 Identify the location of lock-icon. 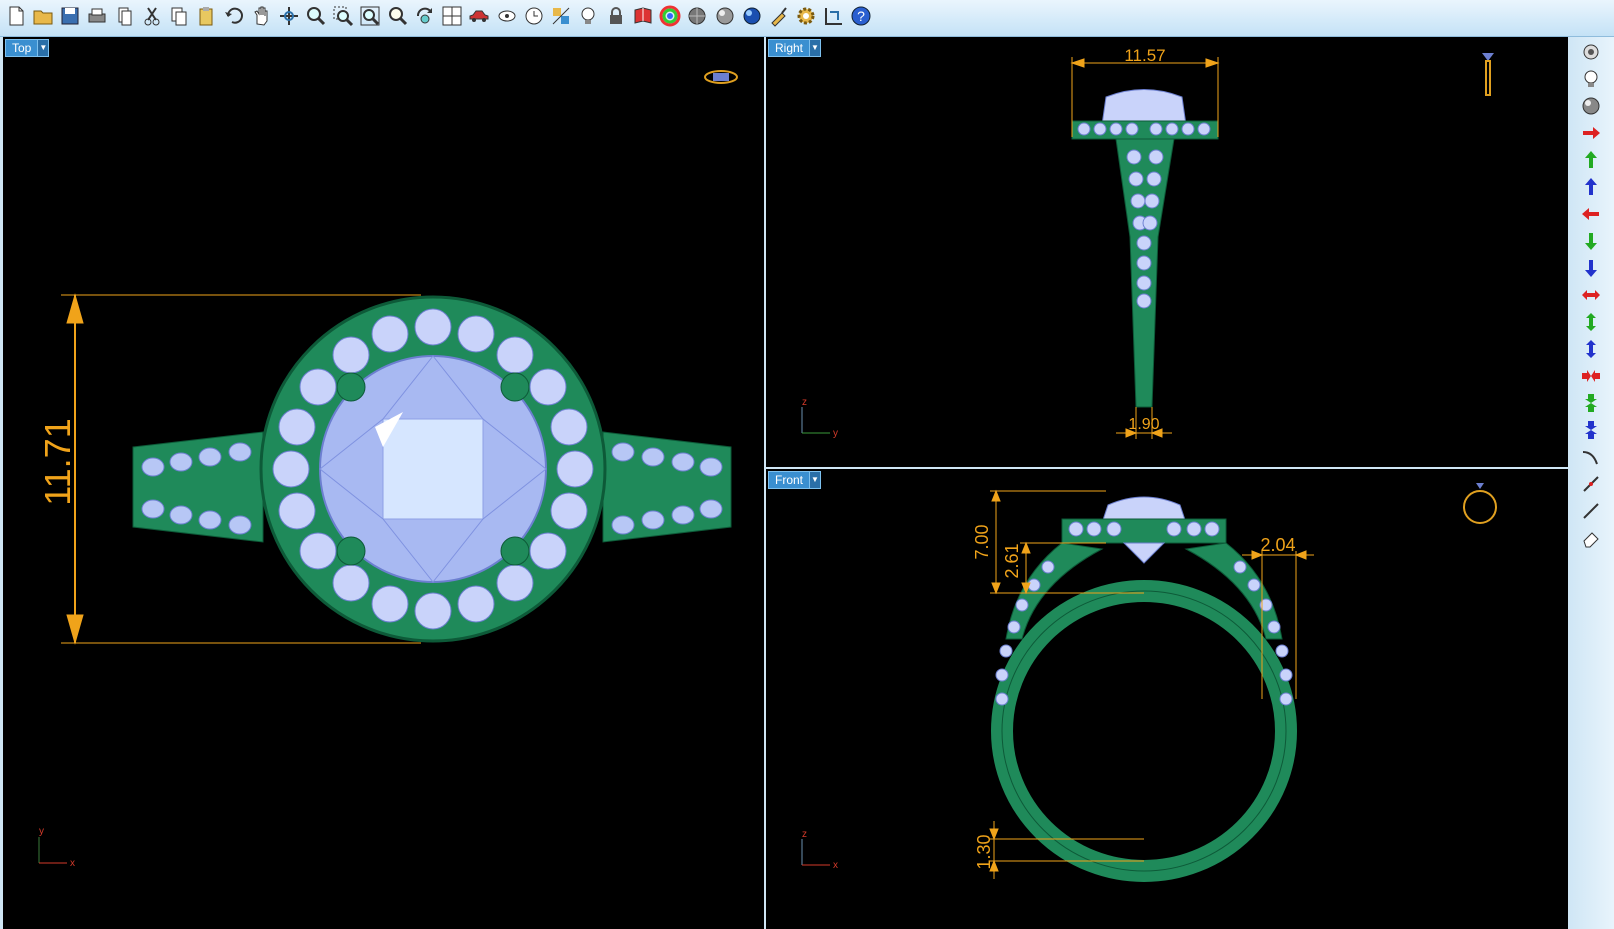
(616, 16).